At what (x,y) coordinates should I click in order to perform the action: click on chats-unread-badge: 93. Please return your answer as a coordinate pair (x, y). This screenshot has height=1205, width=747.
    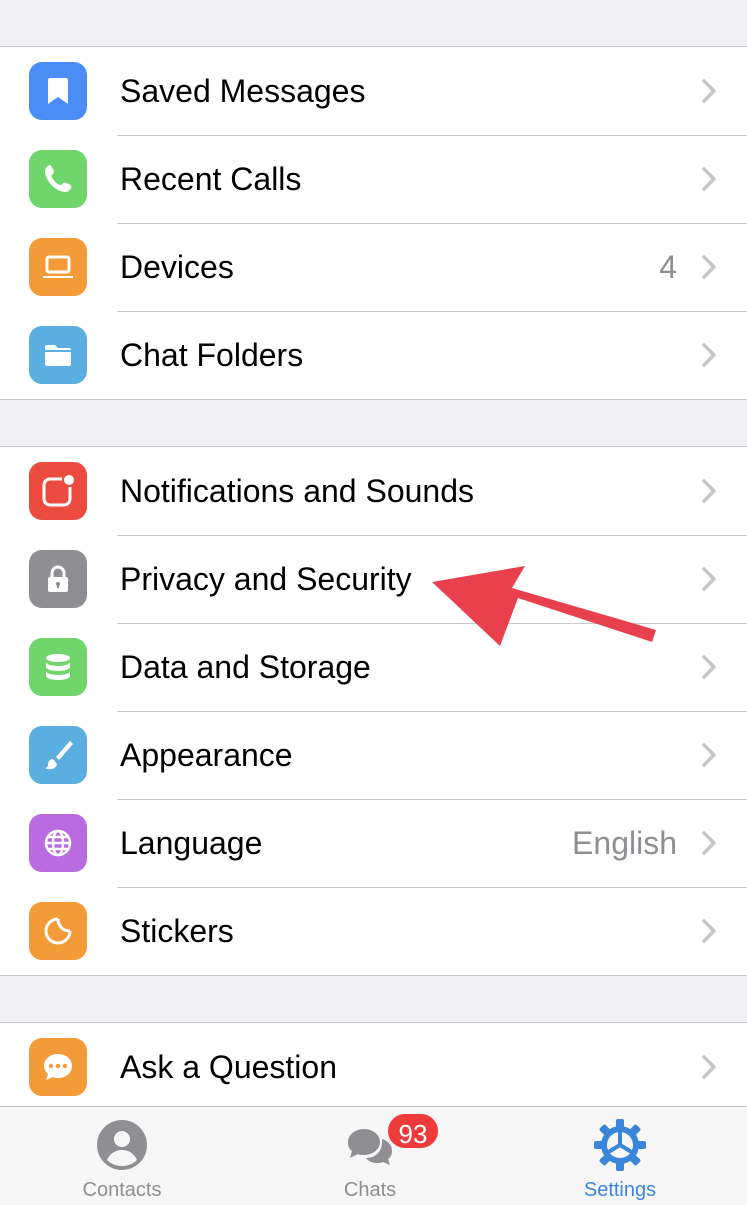
    Looking at the image, I should click on (413, 1131).